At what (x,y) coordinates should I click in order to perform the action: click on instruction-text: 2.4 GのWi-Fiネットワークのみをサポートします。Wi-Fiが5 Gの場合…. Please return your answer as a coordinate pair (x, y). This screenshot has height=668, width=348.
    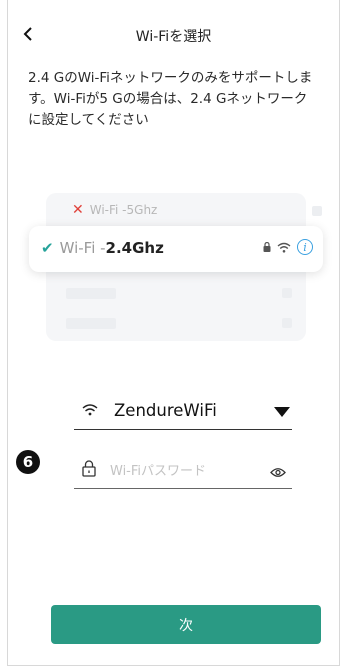
    Looking at the image, I should click on (170, 99).